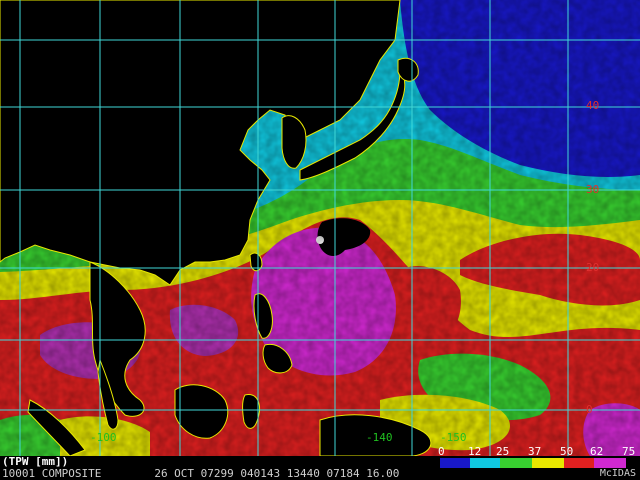  Describe the element at coordinates (535, 451) in the screenshot. I see `scale-tick-37: 37` at that location.